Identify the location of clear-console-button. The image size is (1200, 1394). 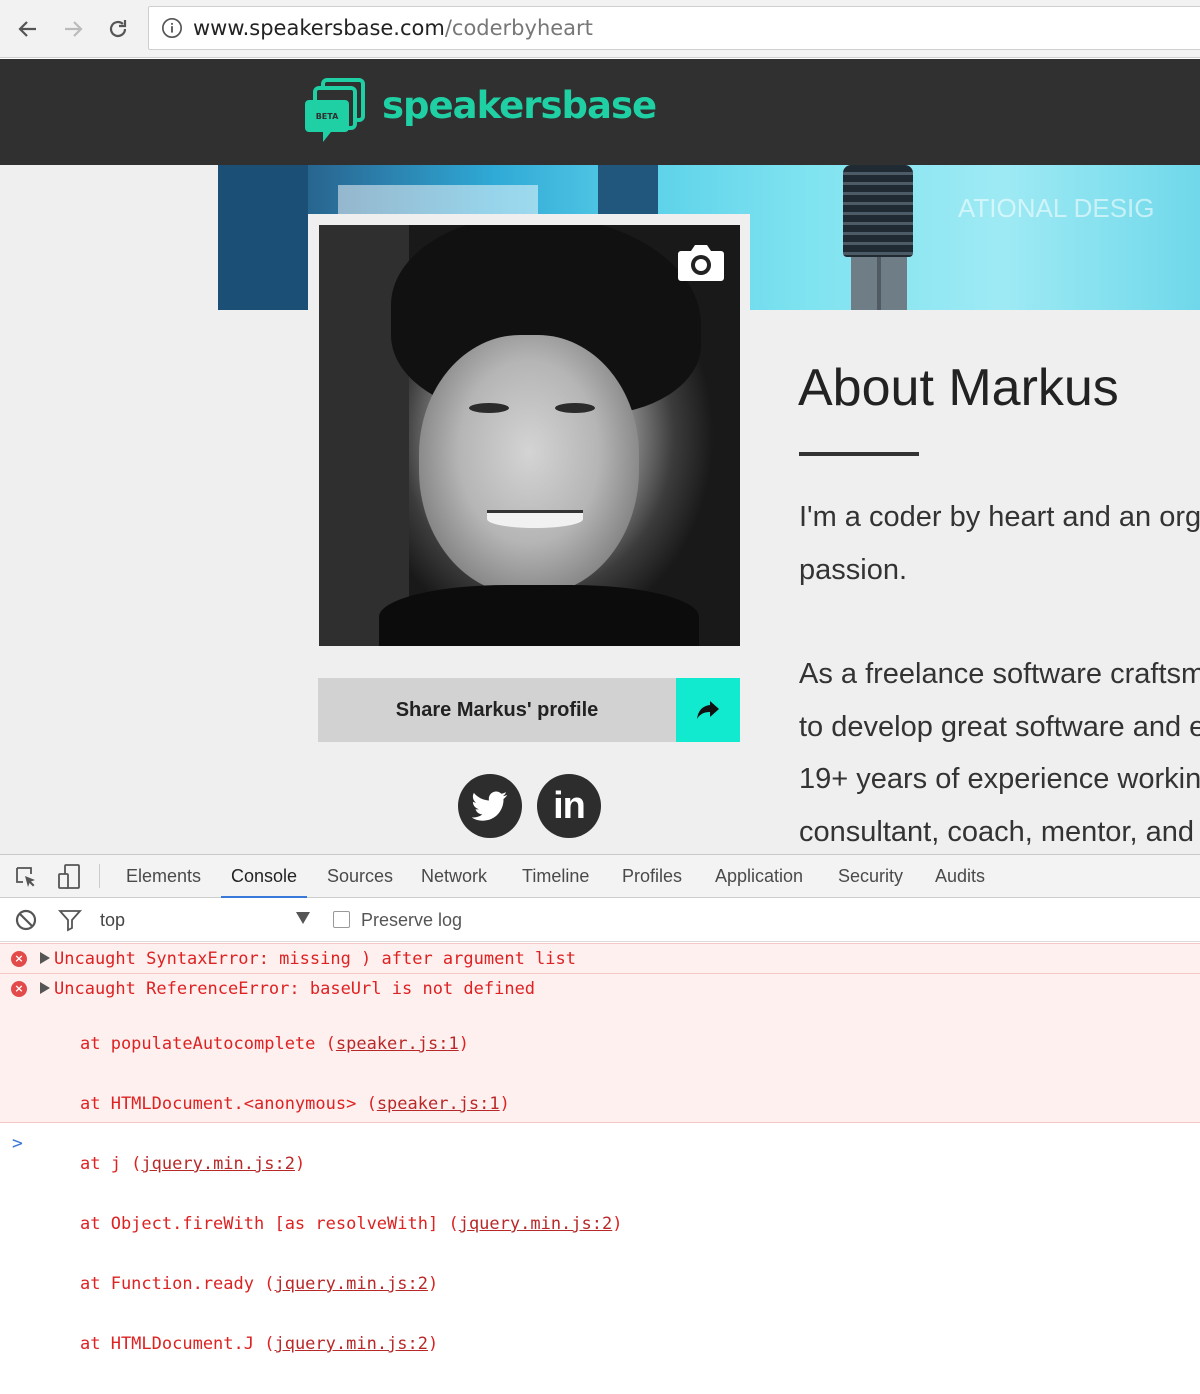
(26, 920).